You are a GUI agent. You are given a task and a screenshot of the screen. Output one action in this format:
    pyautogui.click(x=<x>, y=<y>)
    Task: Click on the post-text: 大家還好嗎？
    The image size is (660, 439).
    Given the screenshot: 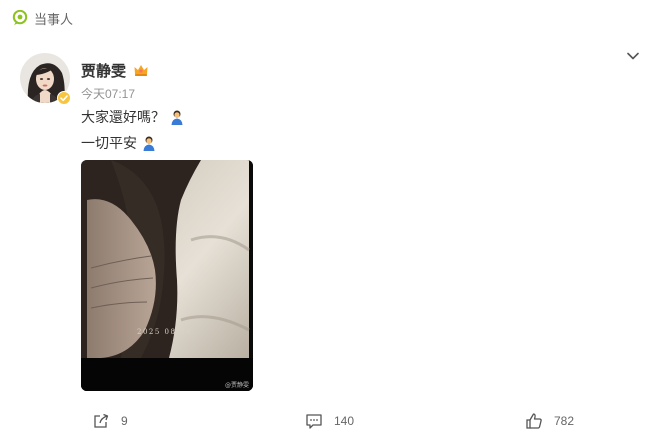 What is the action you would take?
    pyautogui.click(x=123, y=117)
    